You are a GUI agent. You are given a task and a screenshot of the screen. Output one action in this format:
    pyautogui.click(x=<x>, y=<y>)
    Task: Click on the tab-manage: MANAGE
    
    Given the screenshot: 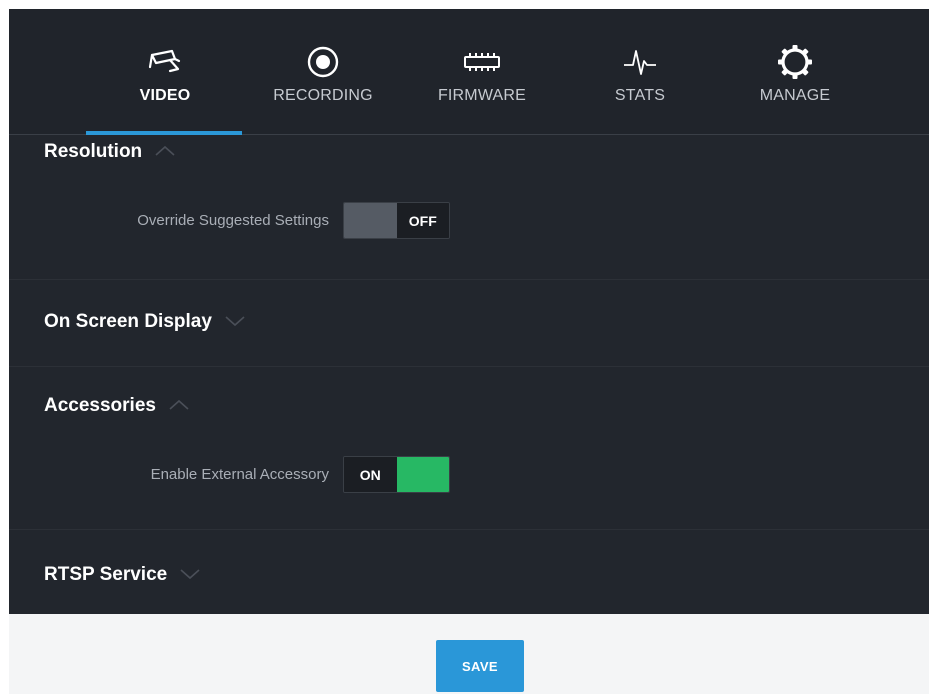 What is the action you would take?
    pyautogui.click(x=795, y=72)
    